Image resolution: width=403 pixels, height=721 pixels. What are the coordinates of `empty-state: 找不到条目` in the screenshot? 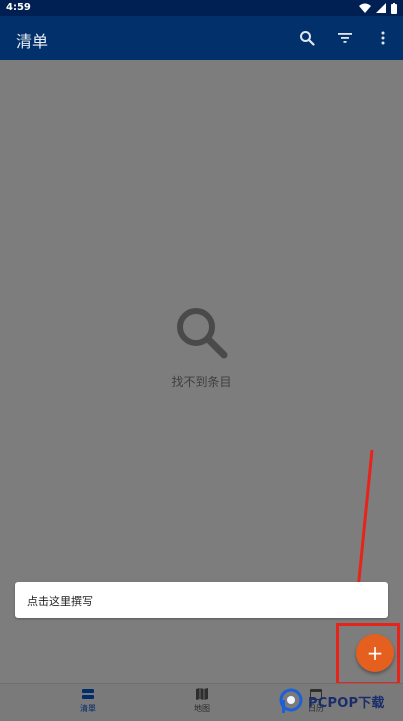 It's located at (201, 347).